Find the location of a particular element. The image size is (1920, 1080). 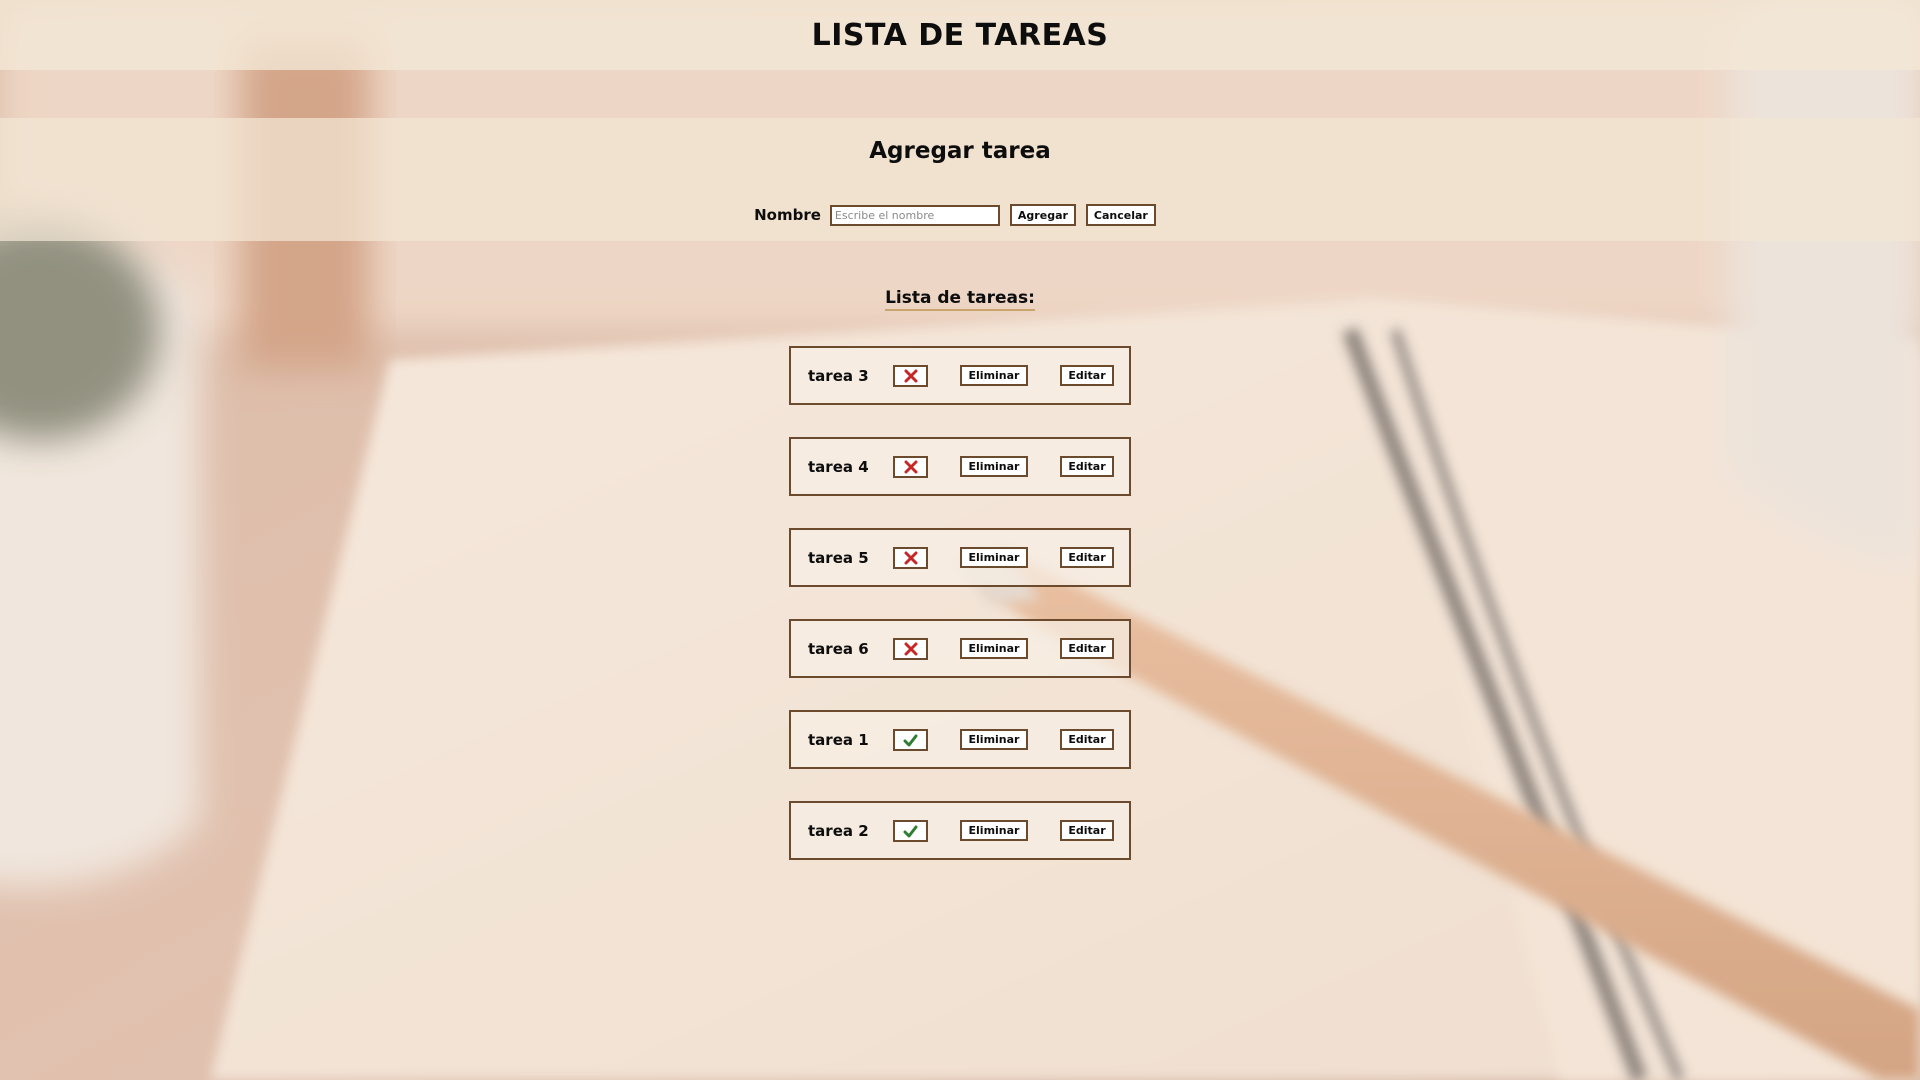

add-button: Agregar is located at coordinates (1042, 215).